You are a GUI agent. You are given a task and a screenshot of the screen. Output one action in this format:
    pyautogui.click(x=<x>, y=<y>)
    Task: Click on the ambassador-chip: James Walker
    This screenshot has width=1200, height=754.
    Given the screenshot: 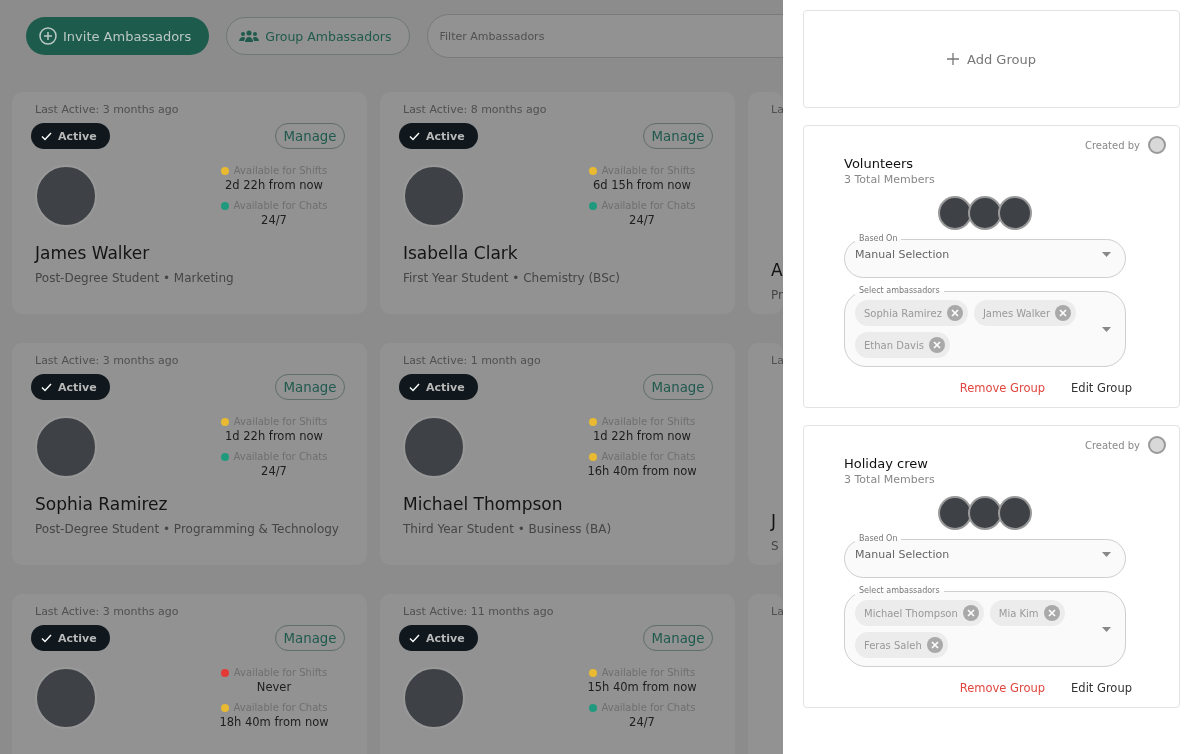 What is the action you would take?
    pyautogui.click(x=1025, y=313)
    